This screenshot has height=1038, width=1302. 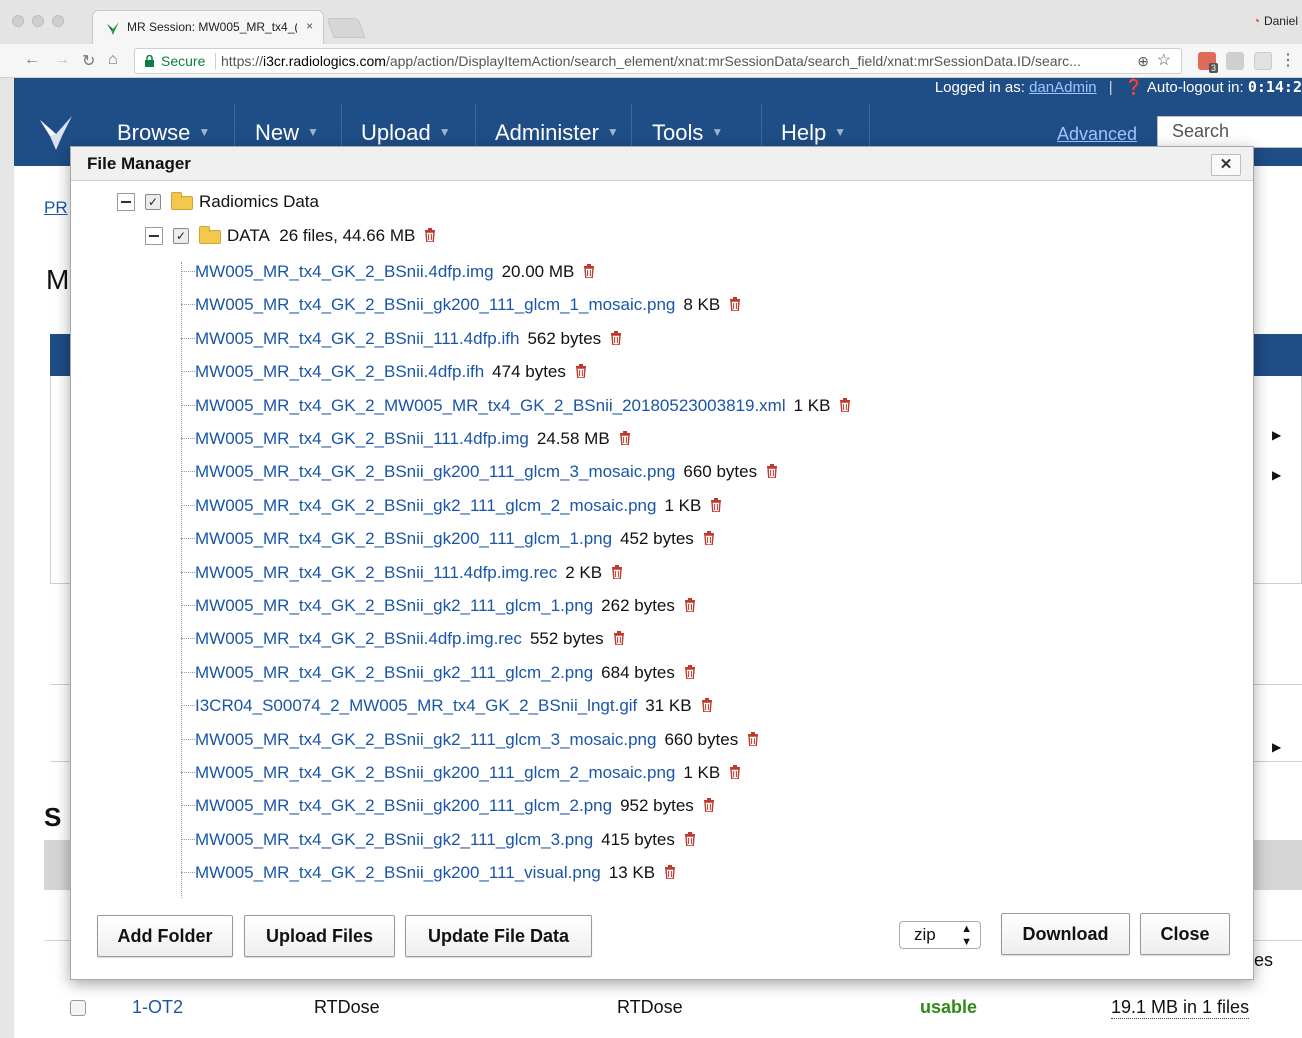 I want to click on advanced-search-link: Advanced, so click(x=1097, y=134).